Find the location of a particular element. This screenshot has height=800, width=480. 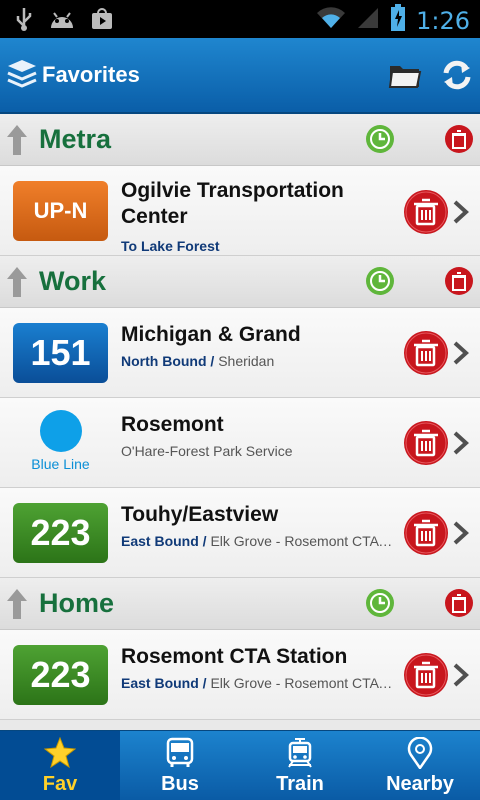

bottom-tab-bar: Fav Bus Train Nearby is located at coordinates (240, 765).